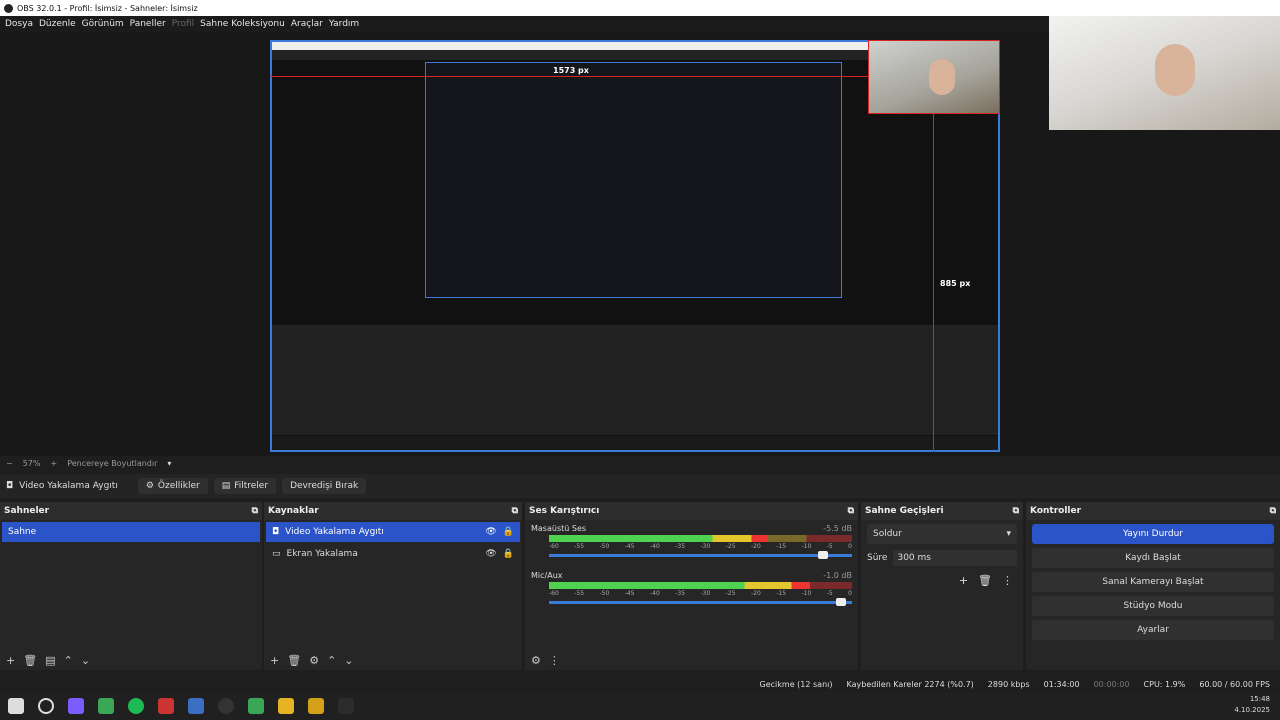 The image size is (1280, 720). What do you see at coordinates (16, 706) in the screenshot?
I see `windows-start-icon` at bounding box center [16, 706].